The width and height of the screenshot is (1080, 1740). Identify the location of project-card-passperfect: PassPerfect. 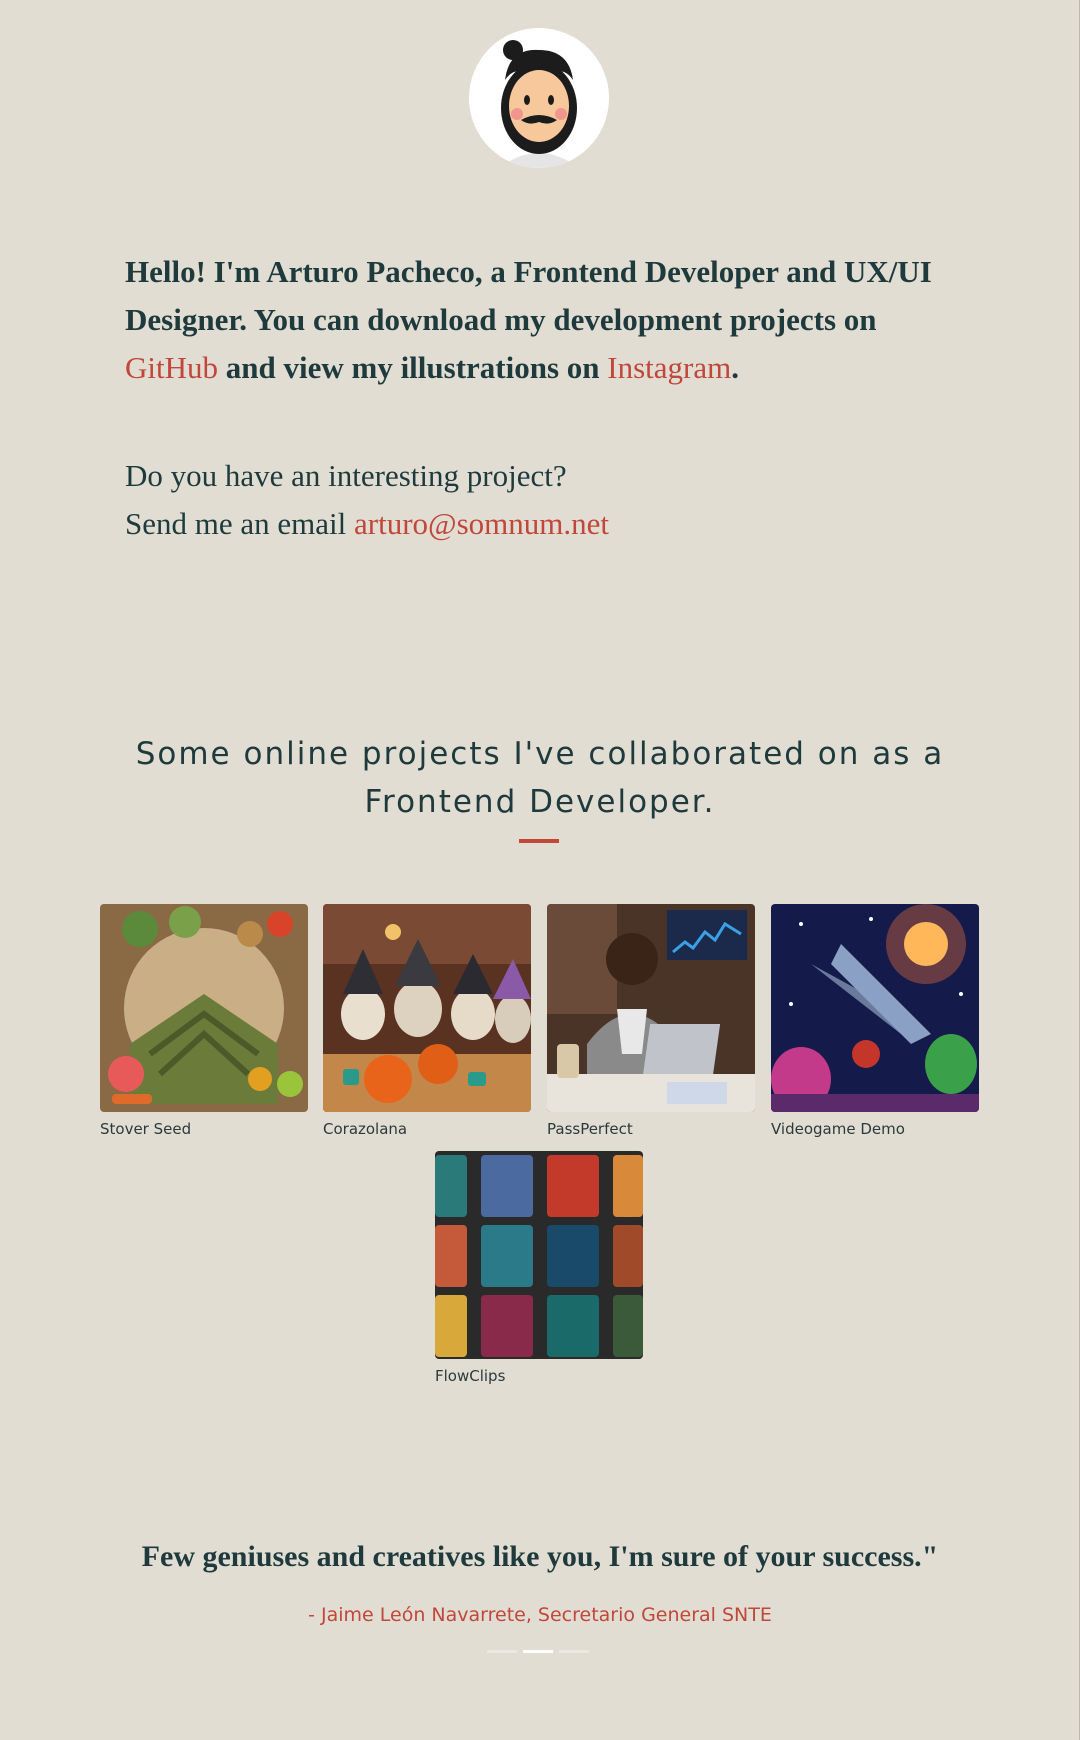
(651, 1021).